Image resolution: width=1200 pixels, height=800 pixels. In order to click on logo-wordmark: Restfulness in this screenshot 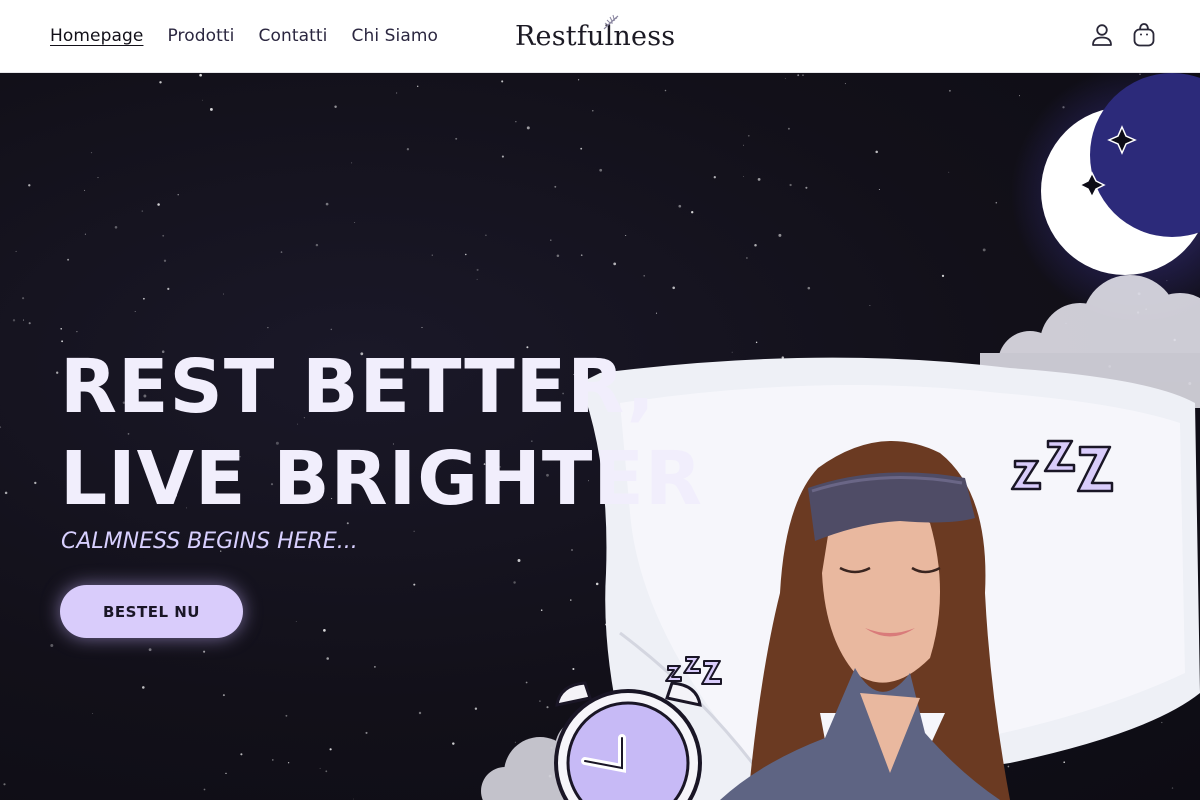, I will do `click(595, 36)`.